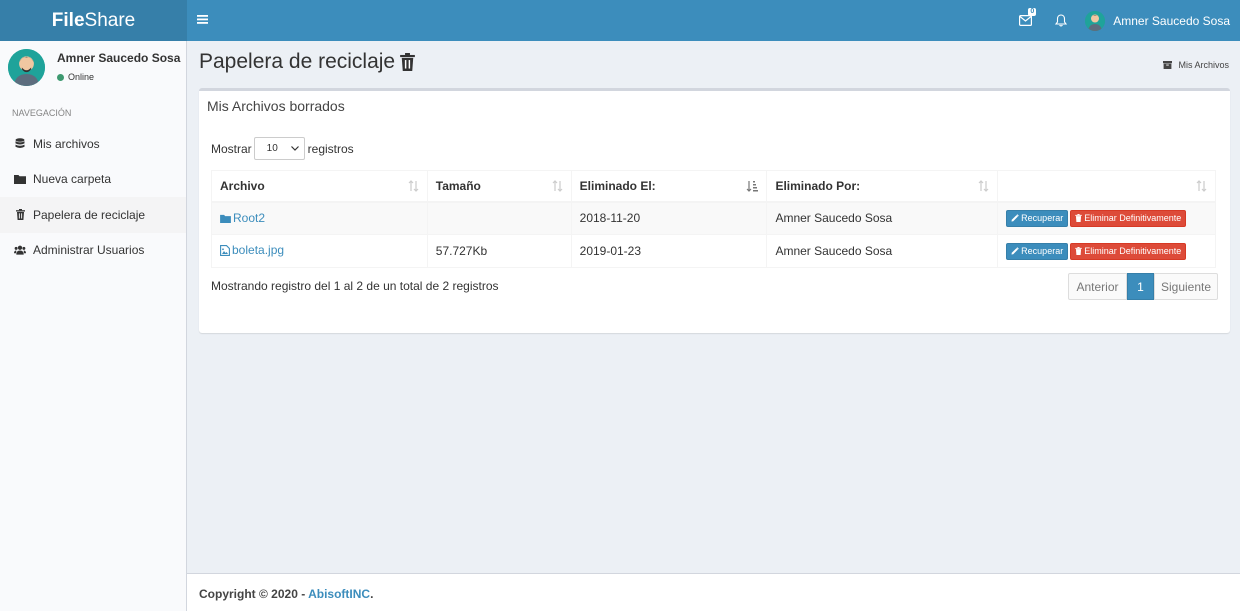  I want to click on length-control: Mostrar 10 registros, so click(282, 148).